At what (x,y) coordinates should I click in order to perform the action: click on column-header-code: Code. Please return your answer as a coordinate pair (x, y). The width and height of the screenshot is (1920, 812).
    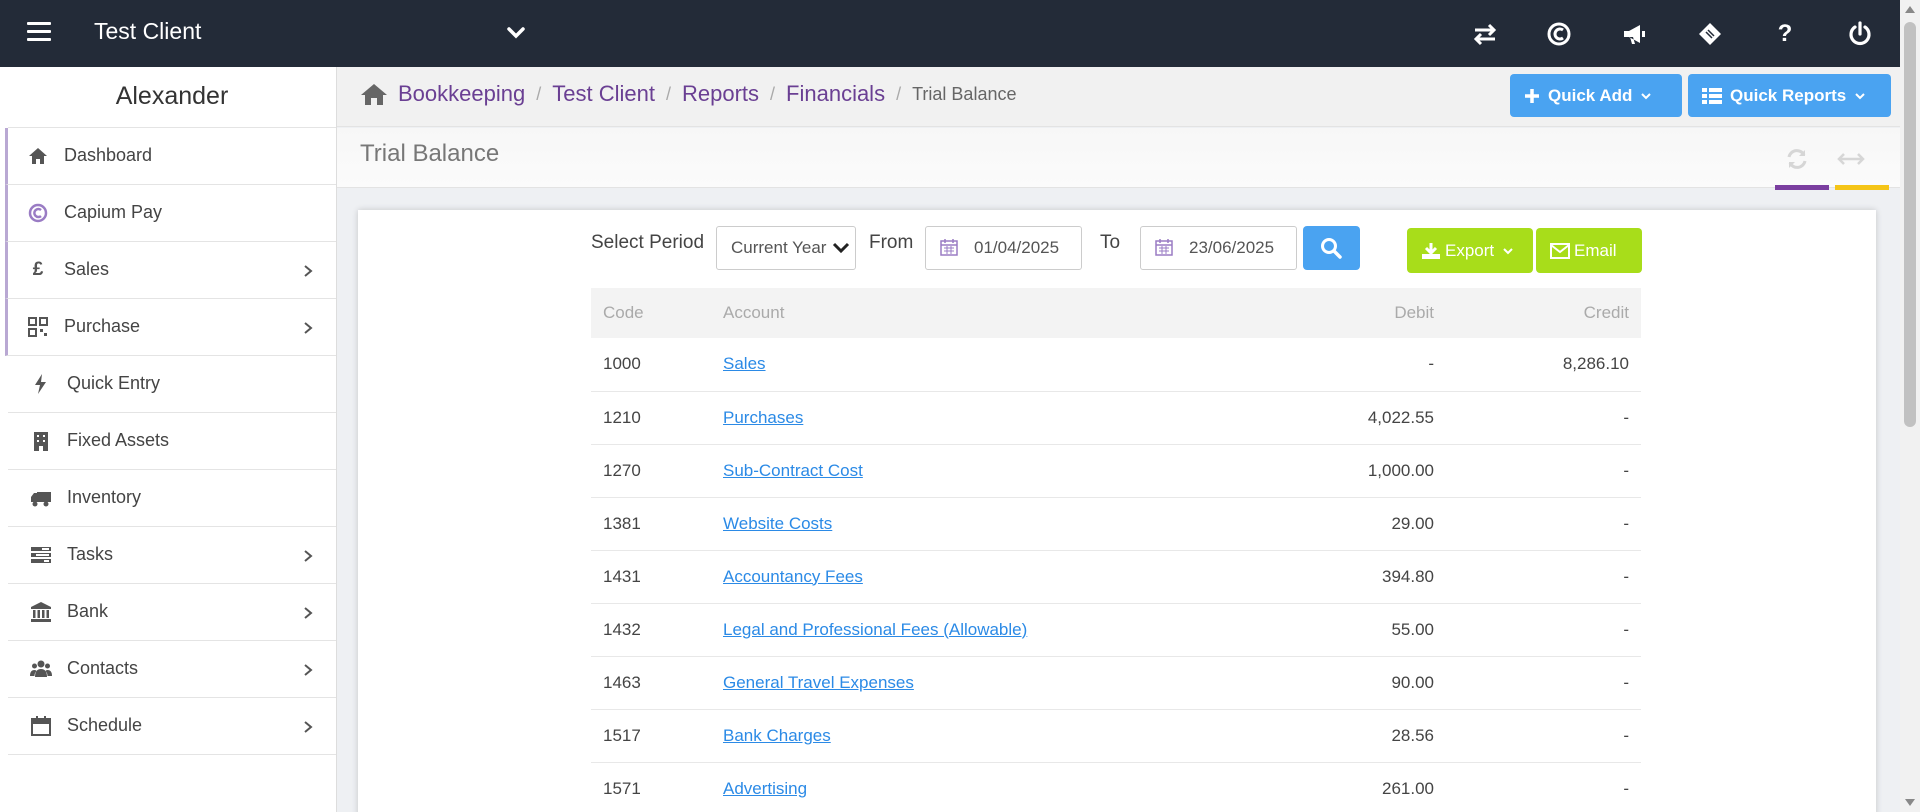
    Looking at the image, I should click on (651, 313).